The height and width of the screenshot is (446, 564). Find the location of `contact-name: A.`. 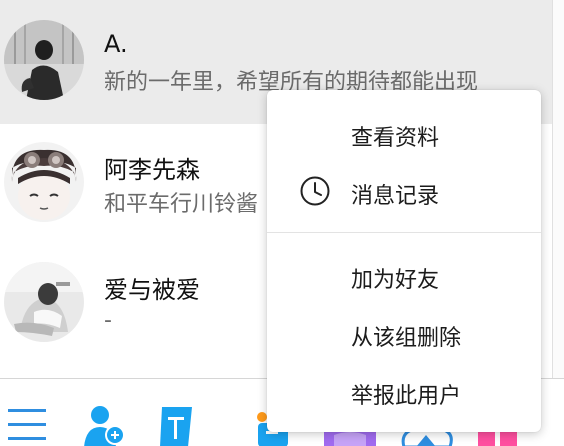

contact-name: A. is located at coordinates (116, 44).